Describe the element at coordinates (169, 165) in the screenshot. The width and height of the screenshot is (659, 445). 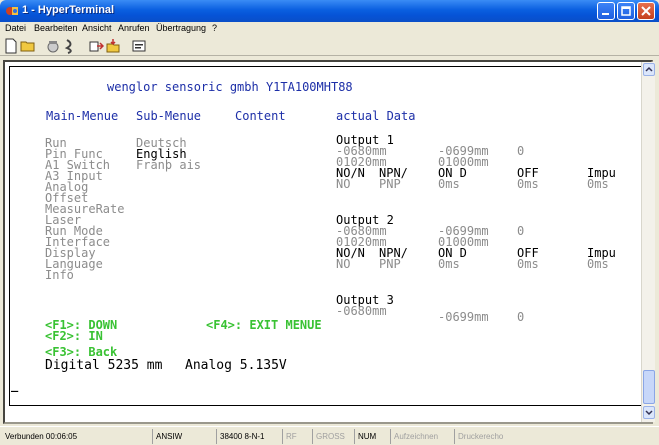
I see `submenu-item-francais: Franþ ais` at that location.